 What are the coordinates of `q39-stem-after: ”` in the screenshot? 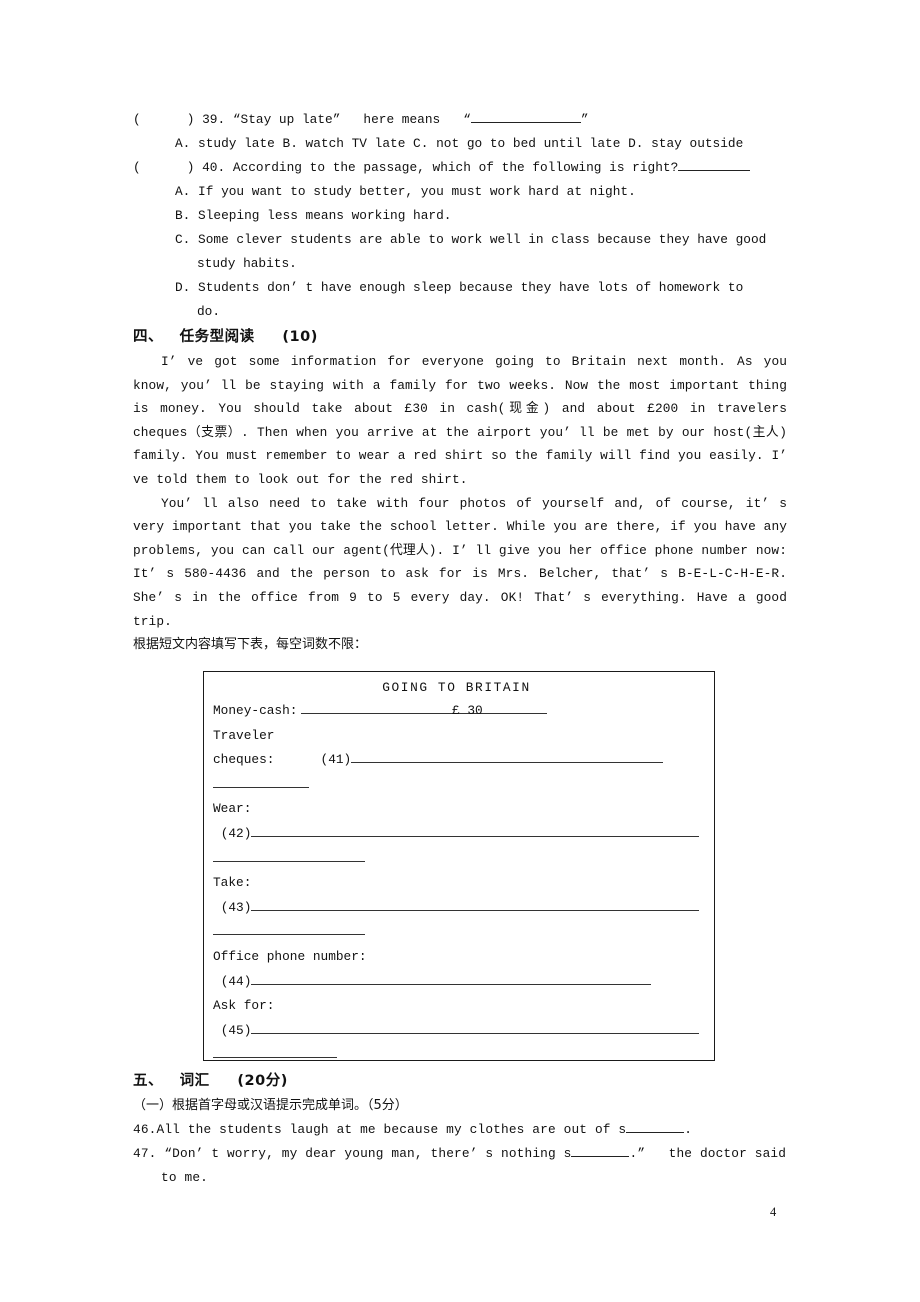 It's located at (584, 119).